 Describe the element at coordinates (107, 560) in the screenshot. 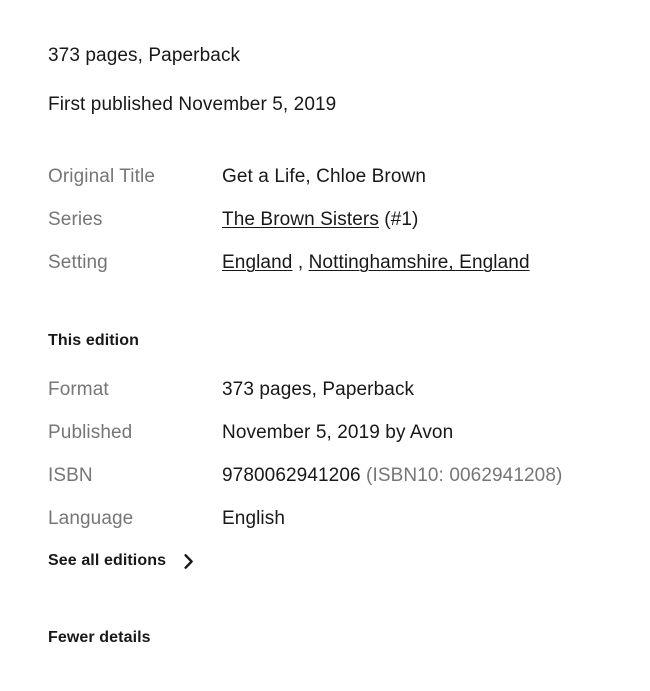

I see `see-all-editions-label: See all editions` at that location.